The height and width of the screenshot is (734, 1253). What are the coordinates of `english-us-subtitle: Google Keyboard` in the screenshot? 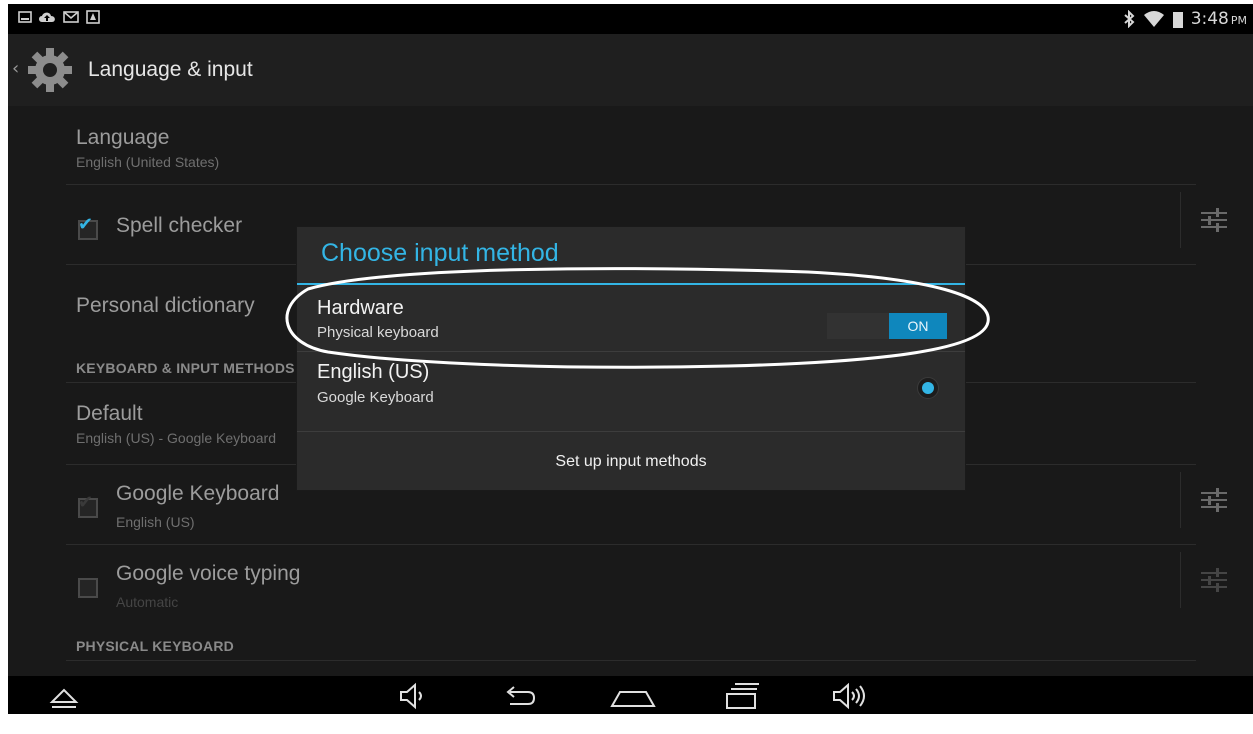 It's located at (375, 397).